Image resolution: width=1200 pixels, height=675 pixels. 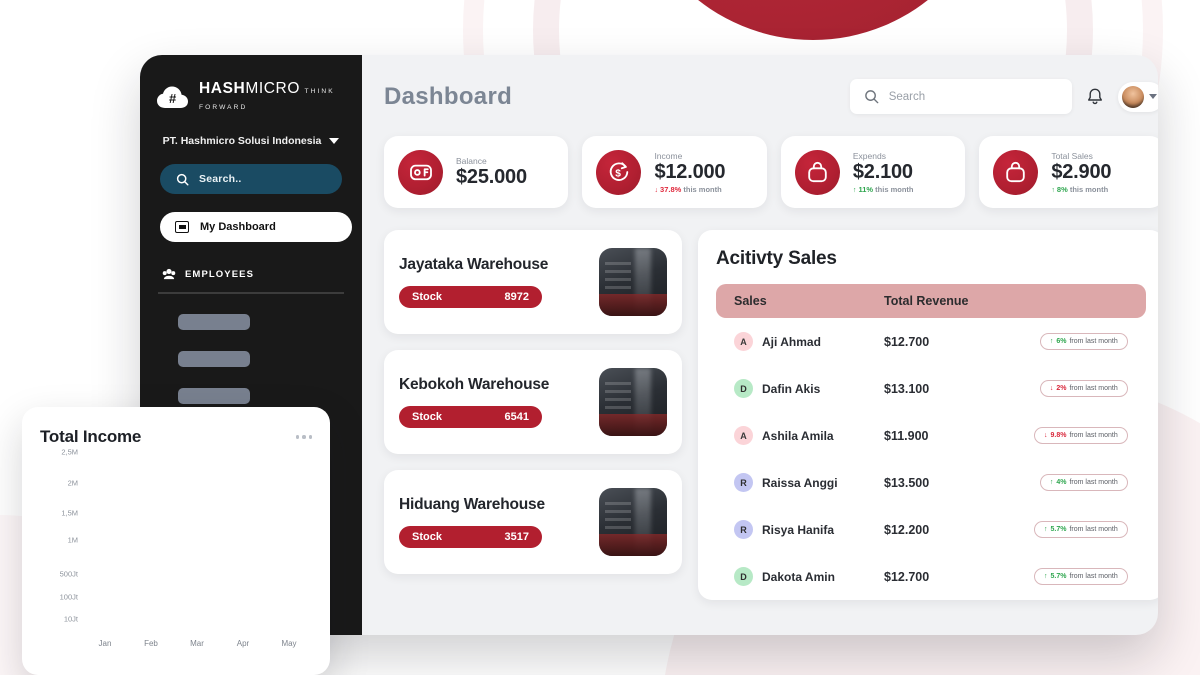 What do you see at coordinates (1046, 435) in the screenshot?
I see `arrow-down-icon: ↓` at bounding box center [1046, 435].